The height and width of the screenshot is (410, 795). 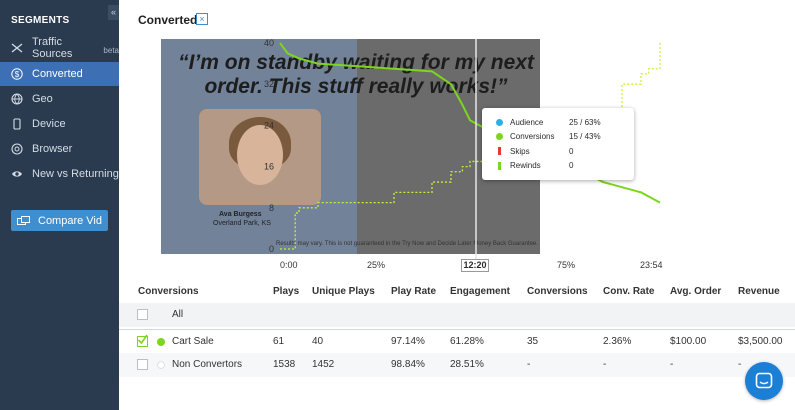 What do you see at coordinates (193, 341) in the screenshot?
I see `segment-name: Cart Sale` at bounding box center [193, 341].